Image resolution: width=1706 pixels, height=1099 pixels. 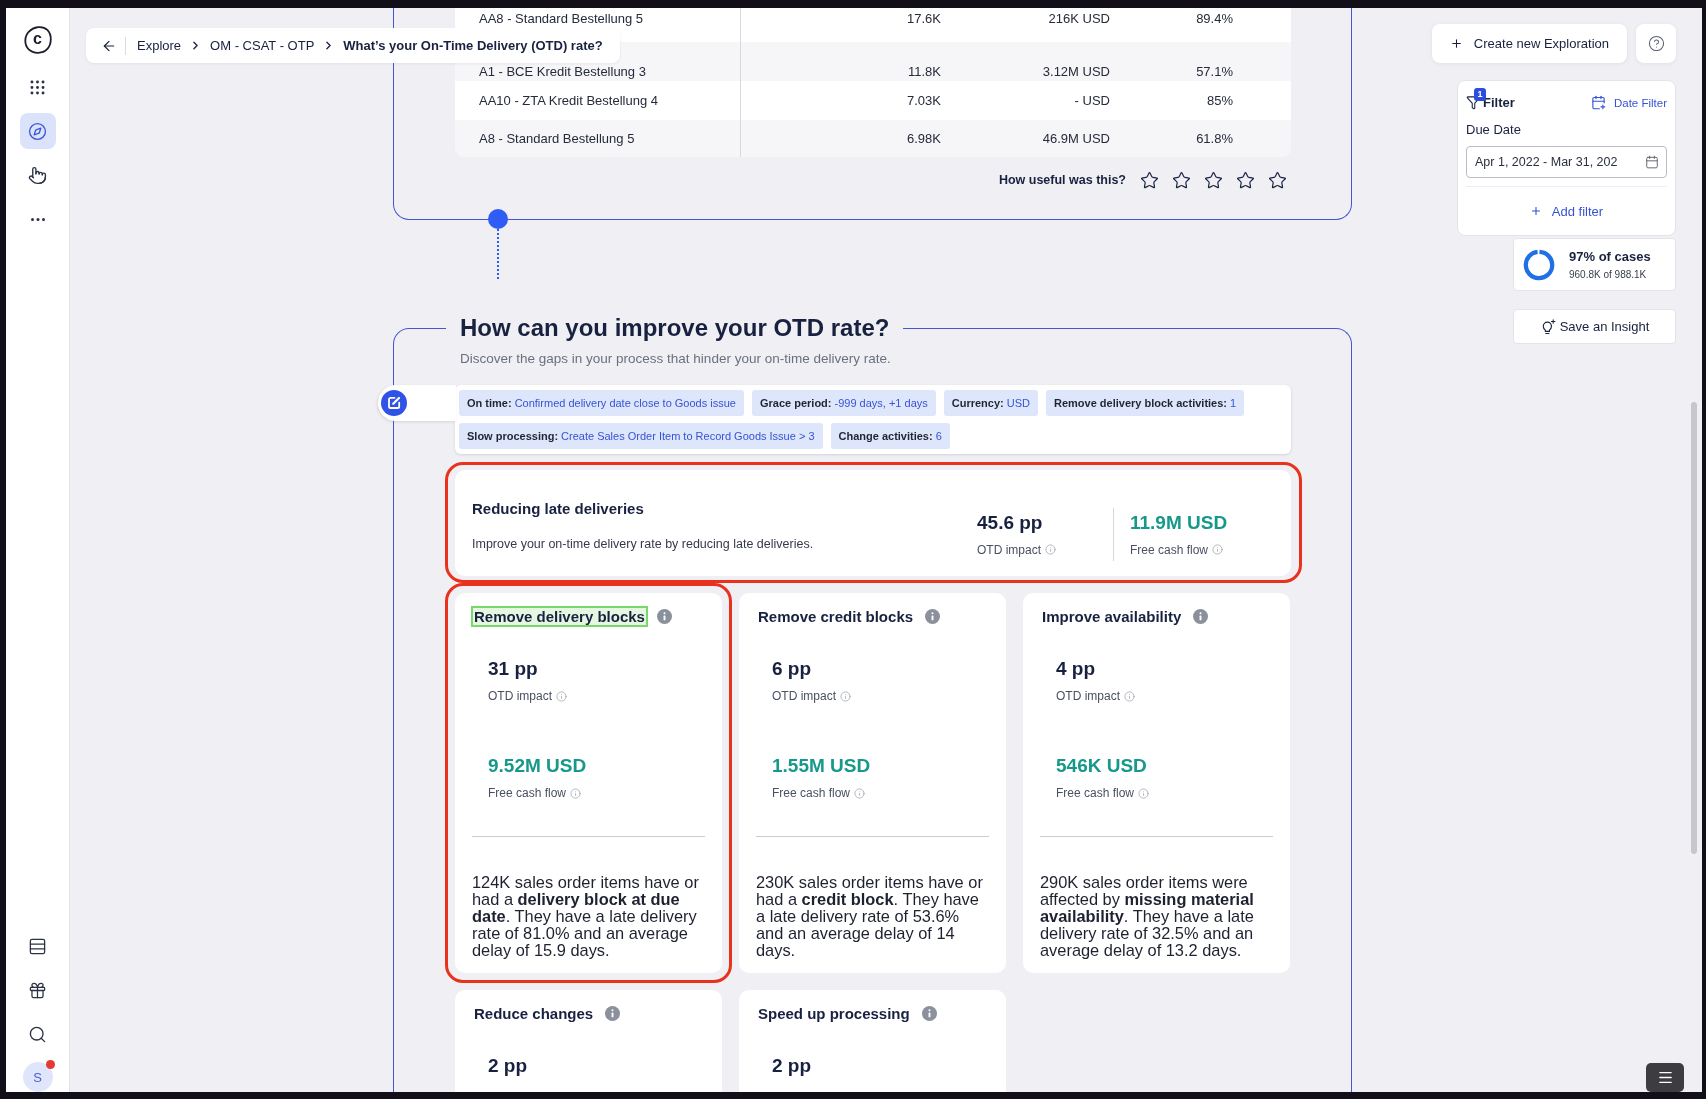 I want to click on compass-icon, so click(x=37, y=131).